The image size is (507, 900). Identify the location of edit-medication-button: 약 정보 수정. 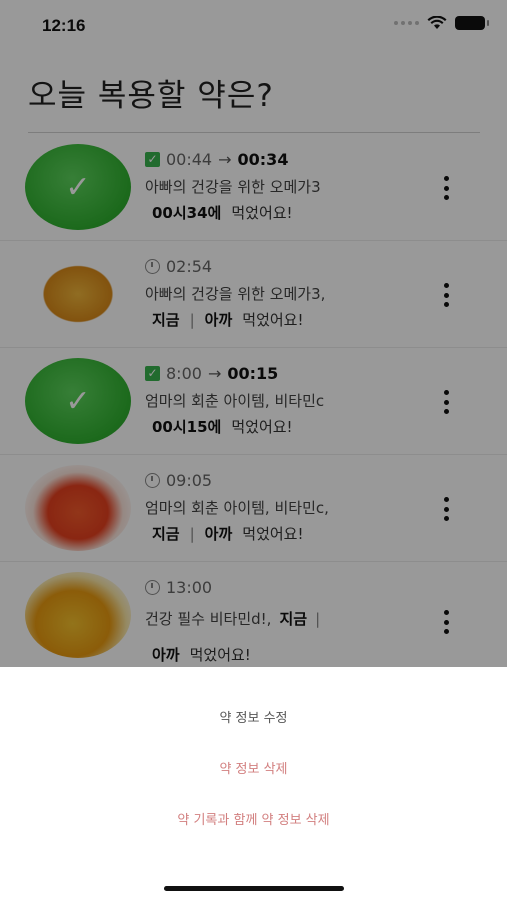
(253, 716).